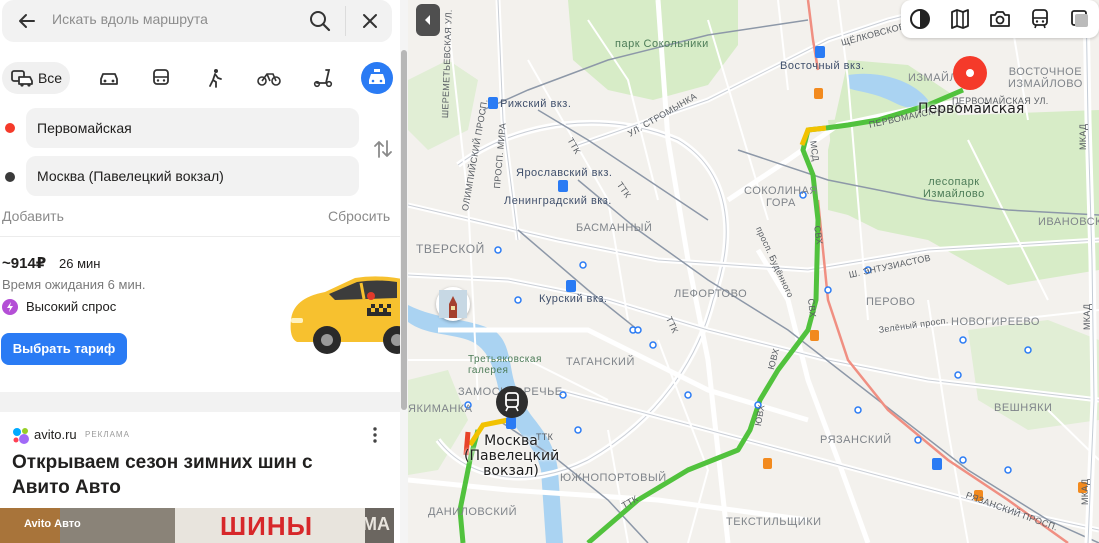 Image resolution: width=1099 pixels, height=543 pixels. I want to click on mode-bus-tab, so click(161, 78).